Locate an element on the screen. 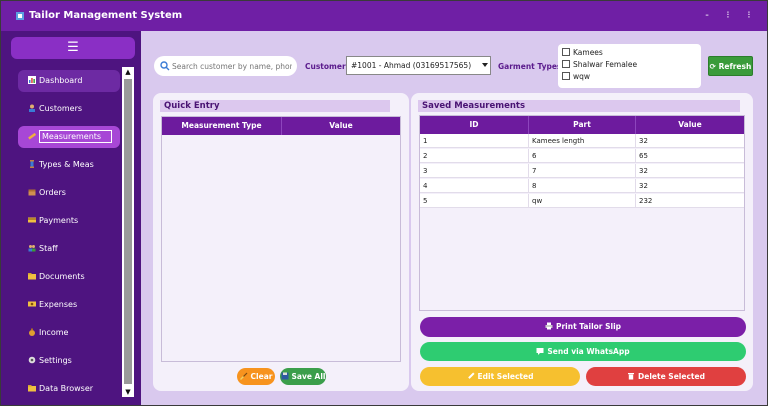  sidebar-item-customers: Customers is located at coordinates (69, 109).